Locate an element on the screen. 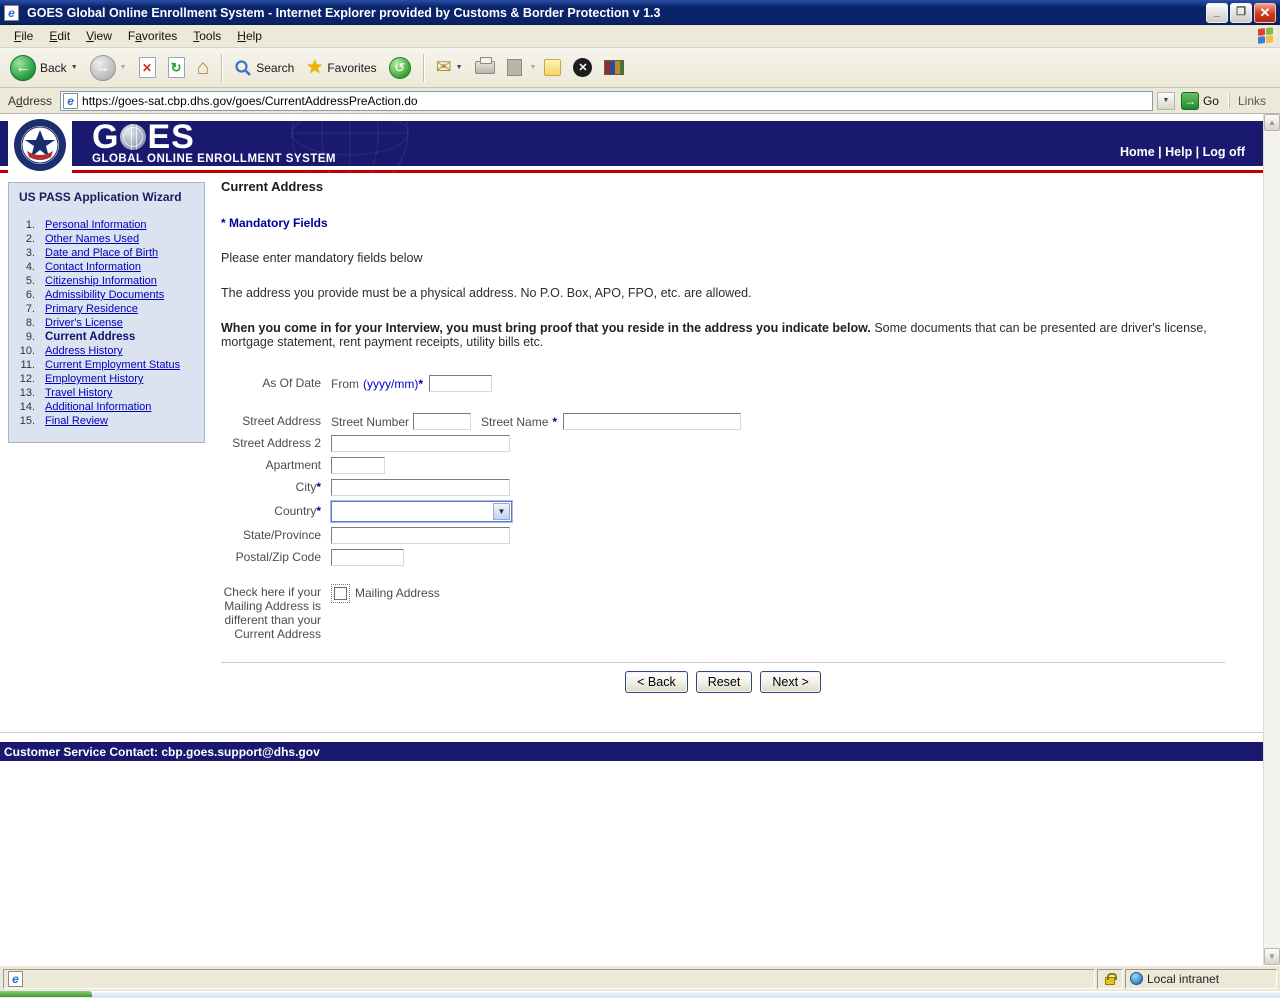 The width and height of the screenshot is (1280, 998). menu-help: Help is located at coordinates (249, 36).